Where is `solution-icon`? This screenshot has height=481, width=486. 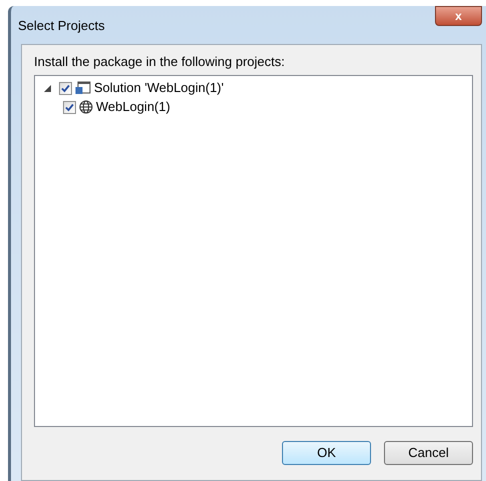
solution-icon is located at coordinates (83, 88).